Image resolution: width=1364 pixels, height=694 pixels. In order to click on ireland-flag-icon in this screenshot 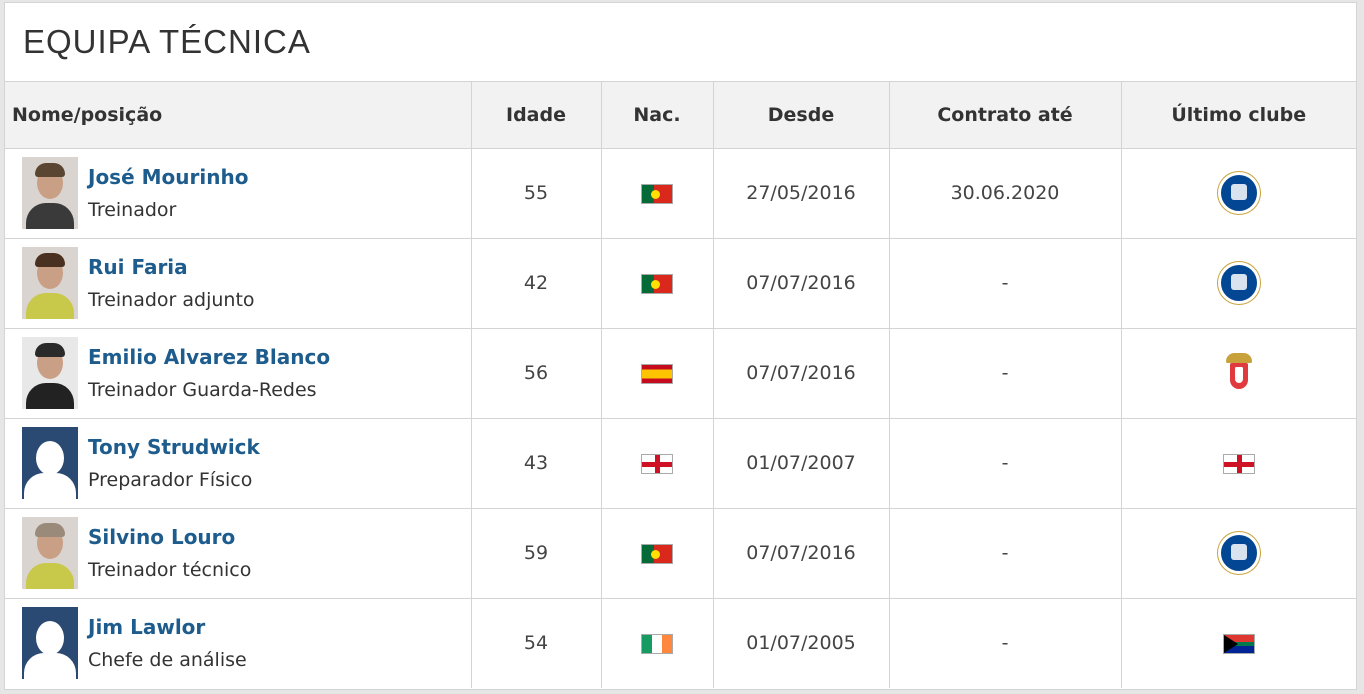, I will do `click(657, 643)`.